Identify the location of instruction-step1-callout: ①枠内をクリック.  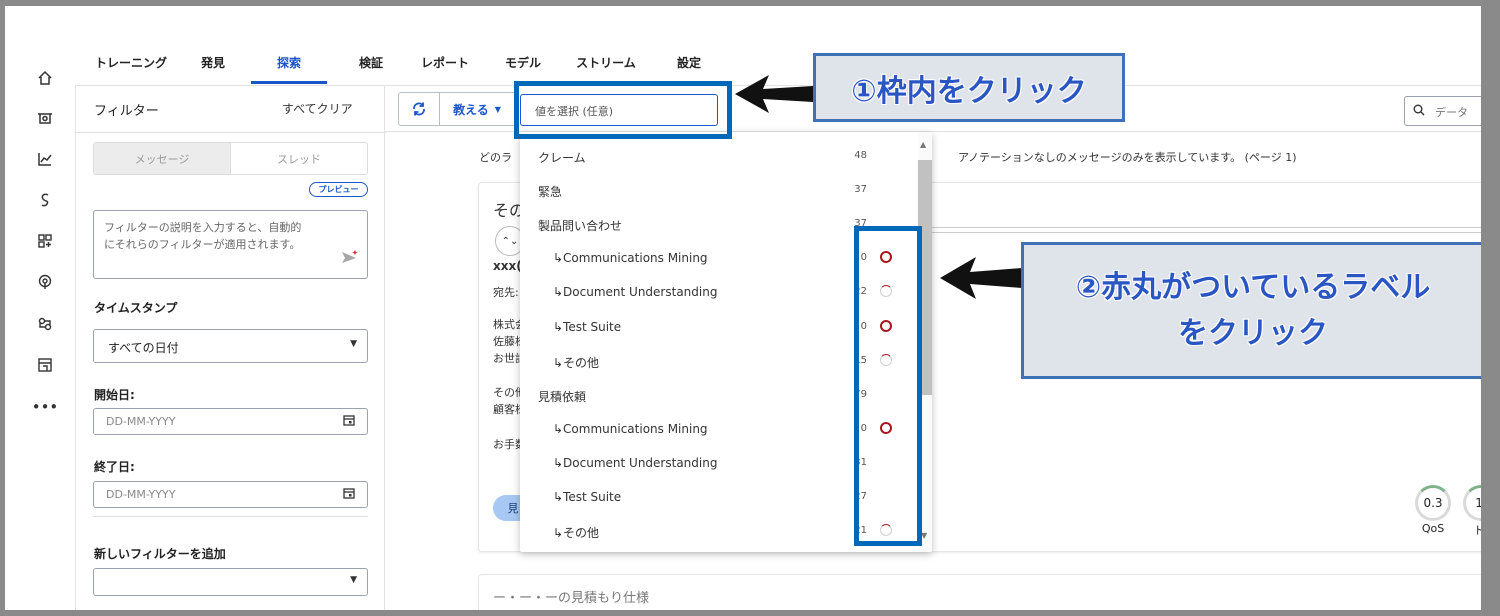
(969, 87).